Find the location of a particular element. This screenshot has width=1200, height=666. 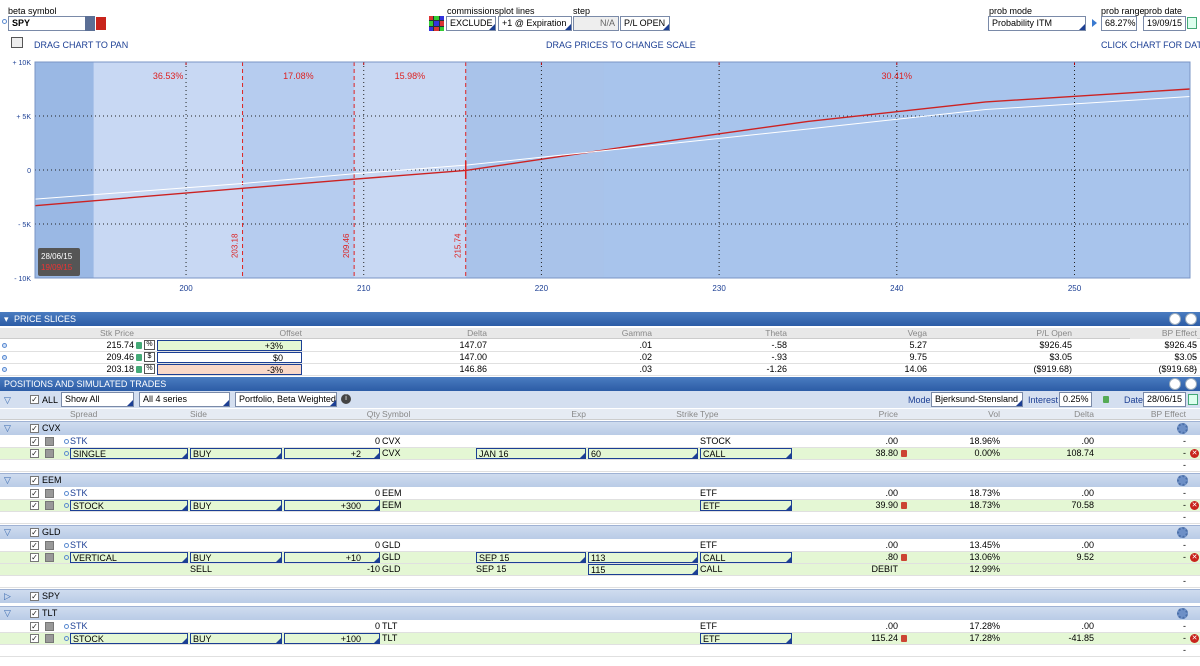

position-group-eem: ▽ ✓ EEM is located at coordinates (600, 480).